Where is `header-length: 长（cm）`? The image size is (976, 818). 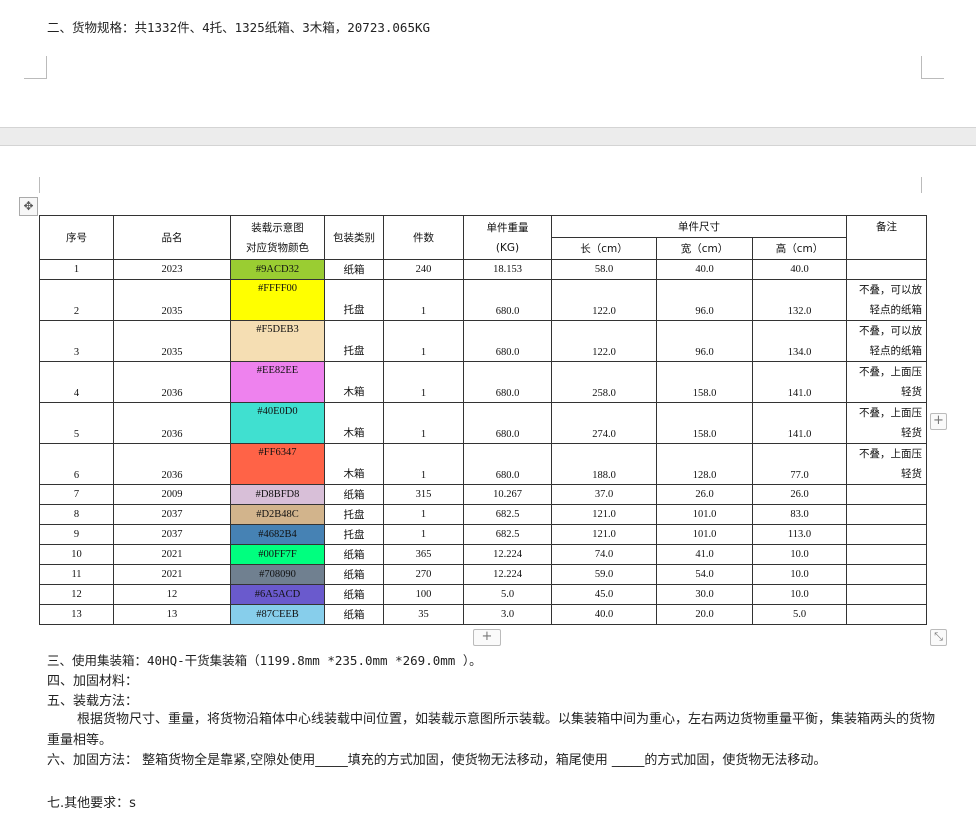 header-length: 长（cm） is located at coordinates (604, 248).